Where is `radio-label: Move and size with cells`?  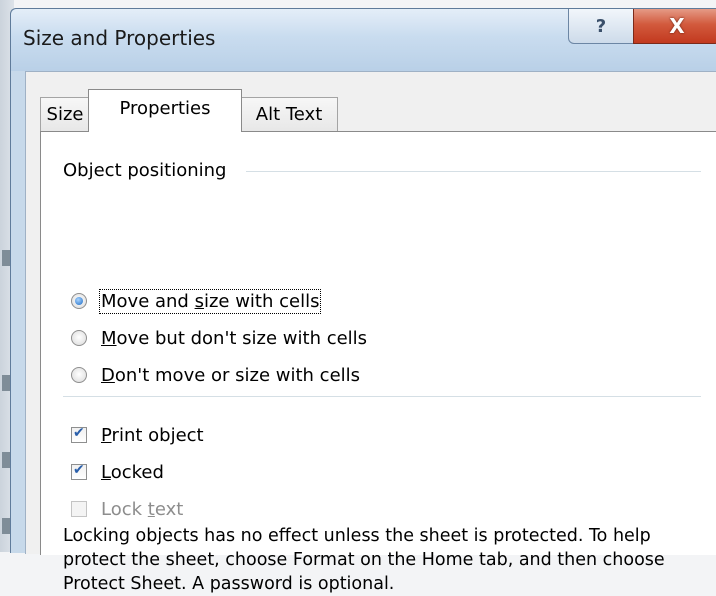
radio-label: Move and size with cells is located at coordinates (210, 301).